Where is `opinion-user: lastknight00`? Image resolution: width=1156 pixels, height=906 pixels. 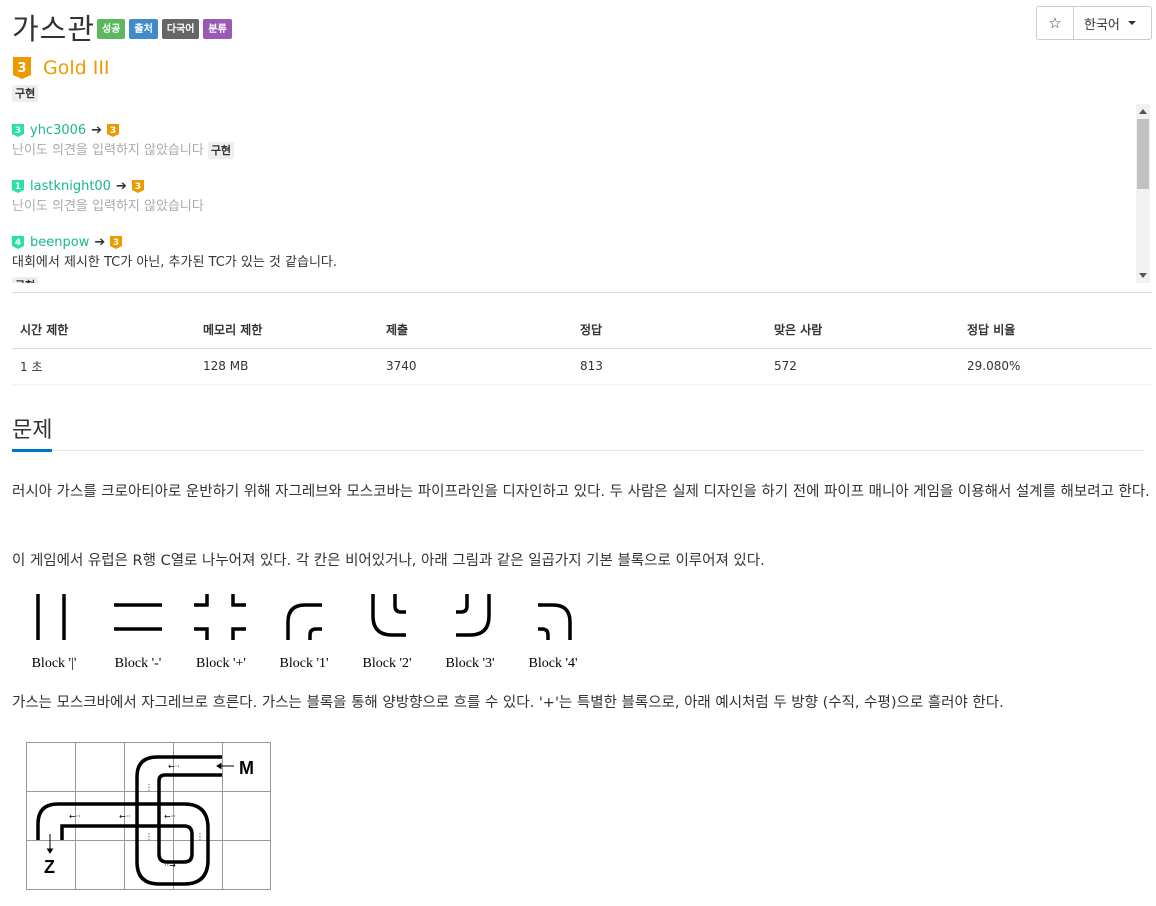 opinion-user: lastknight00 is located at coordinates (70, 186).